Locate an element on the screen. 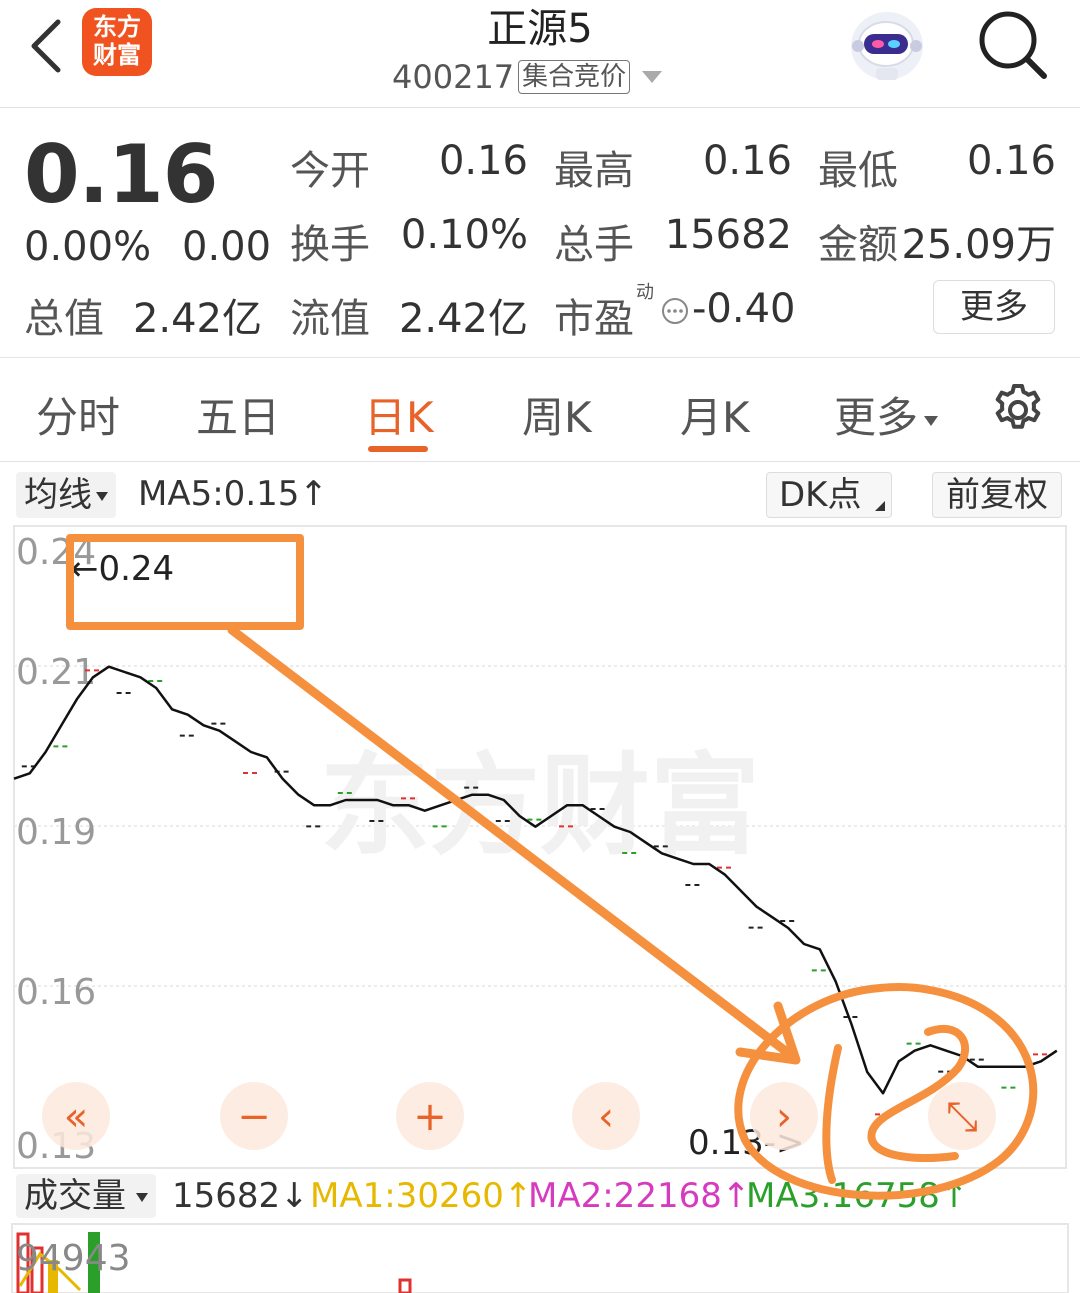  tab-more: 更多 is located at coordinates (886, 414).